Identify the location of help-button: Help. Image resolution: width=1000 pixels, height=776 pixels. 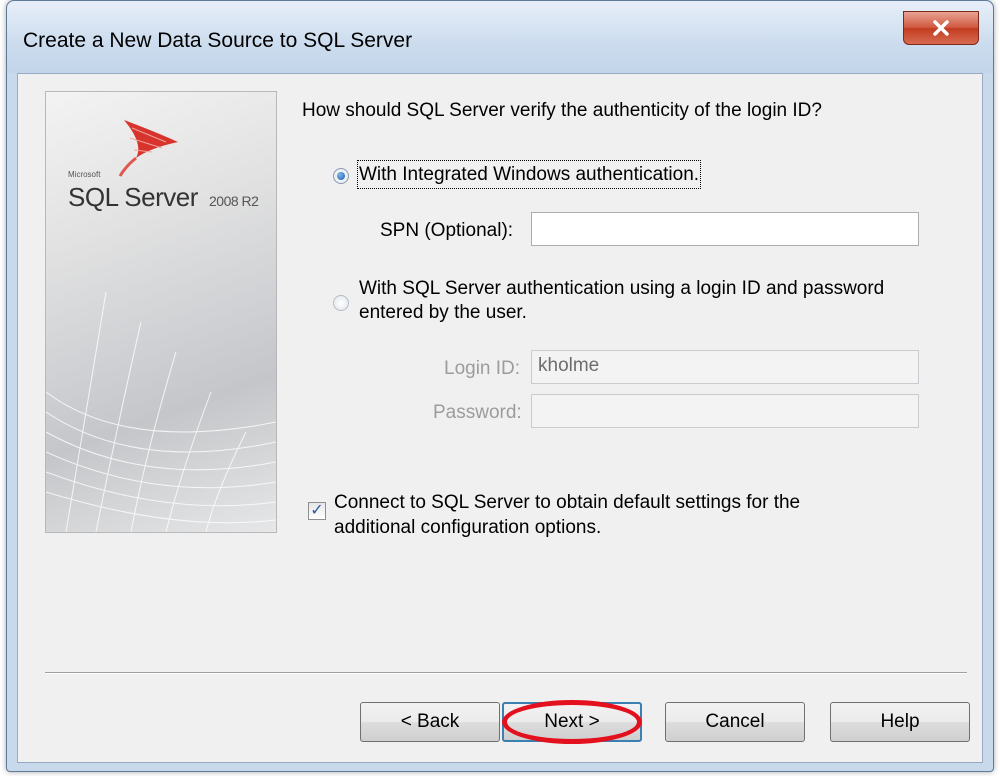
(900, 722).